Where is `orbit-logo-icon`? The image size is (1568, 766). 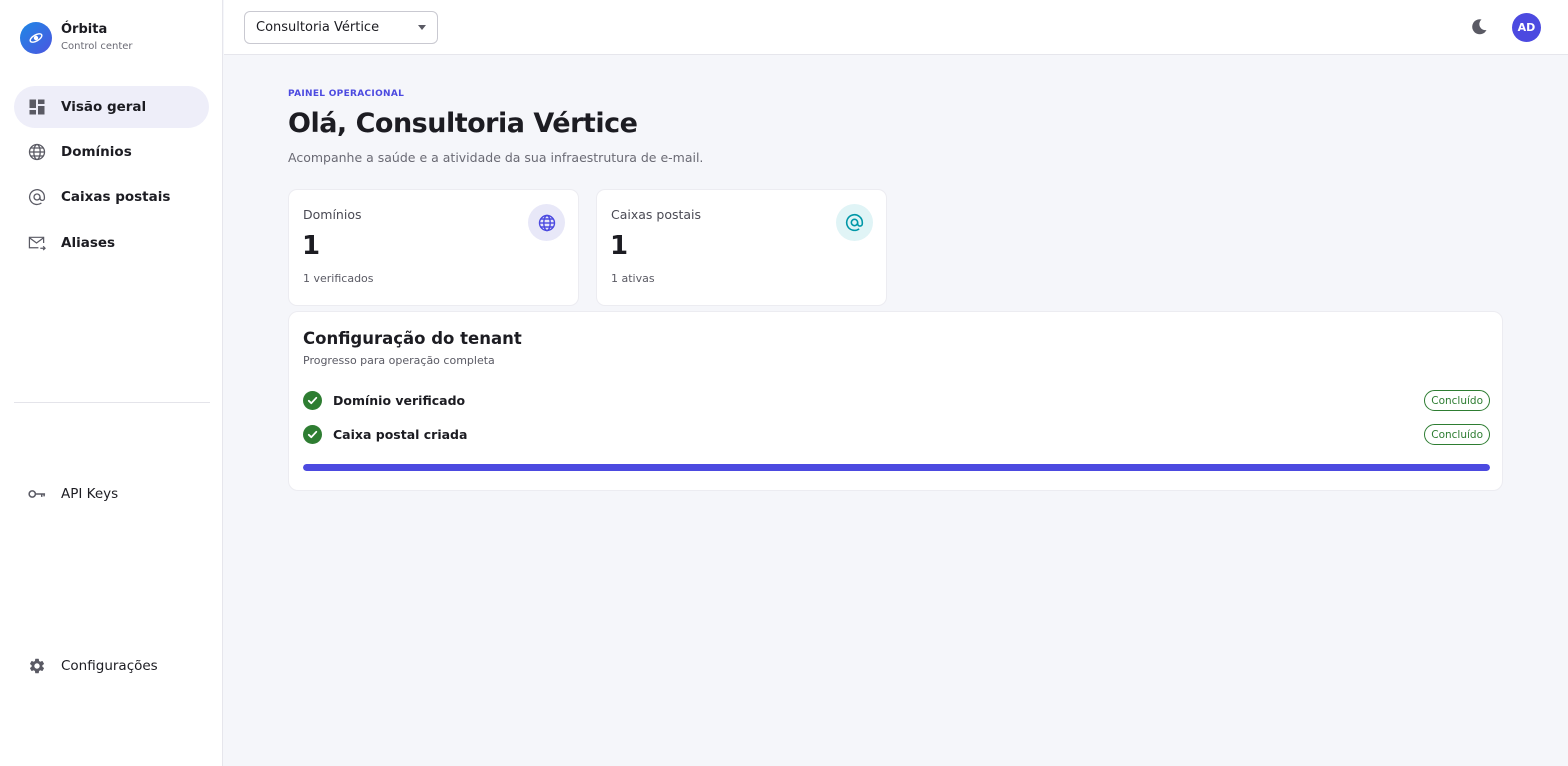
orbit-logo-icon is located at coordinates (36, 38).